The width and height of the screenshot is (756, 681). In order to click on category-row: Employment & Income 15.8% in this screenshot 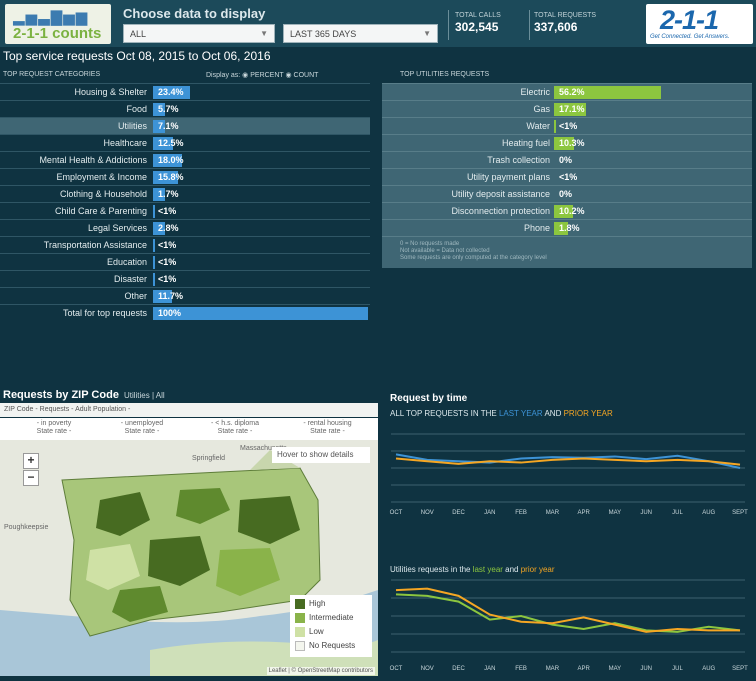, I will do `click(185, 176)`.